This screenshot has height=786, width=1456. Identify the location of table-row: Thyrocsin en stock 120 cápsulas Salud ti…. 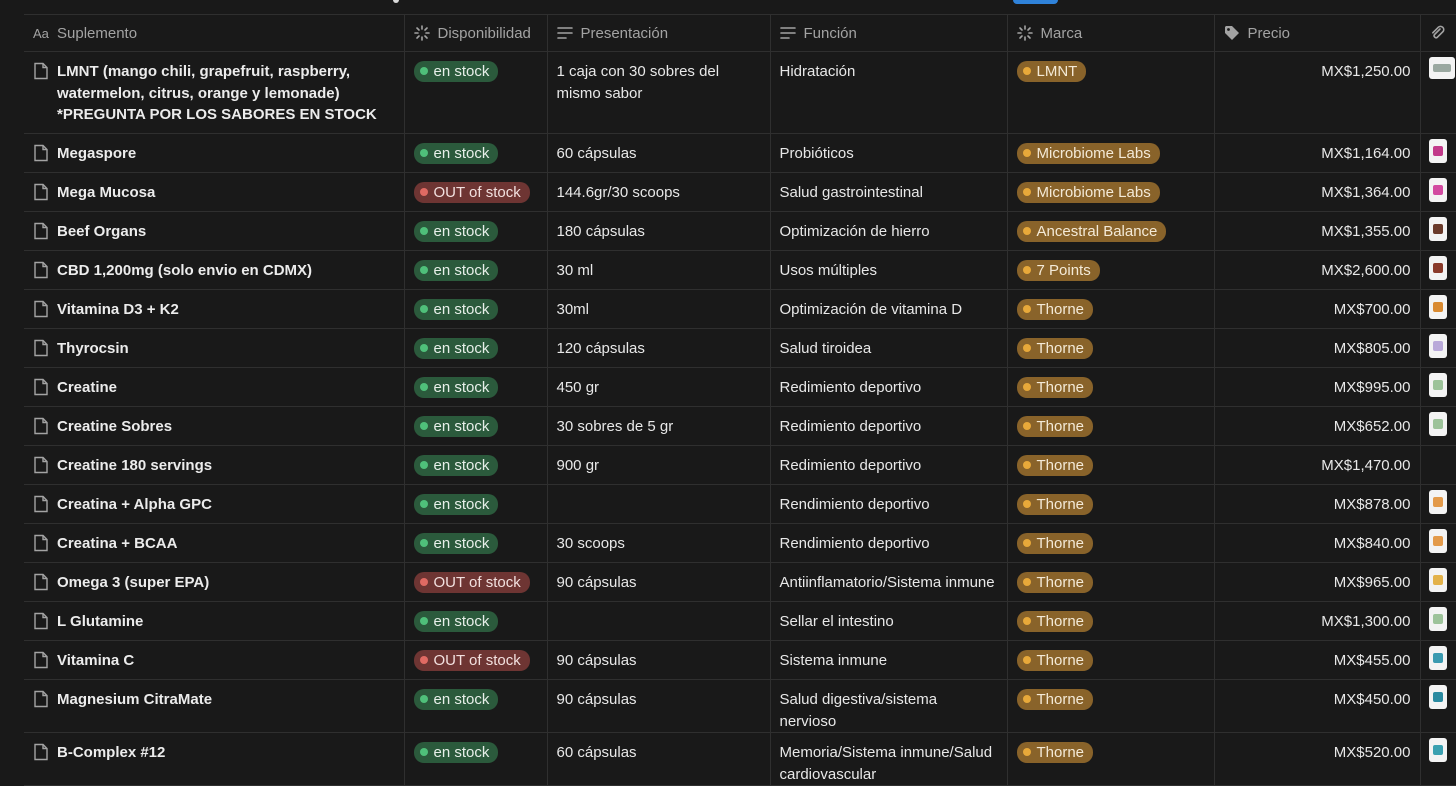
(740, 348).